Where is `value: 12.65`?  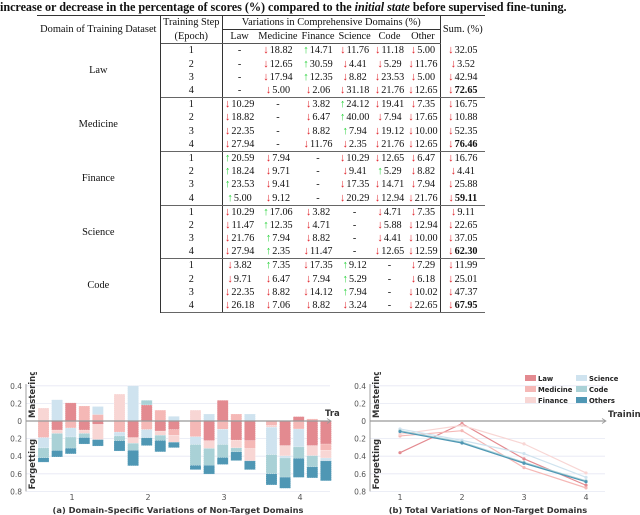
value: 12.65 is located at coordinates (426, 144).